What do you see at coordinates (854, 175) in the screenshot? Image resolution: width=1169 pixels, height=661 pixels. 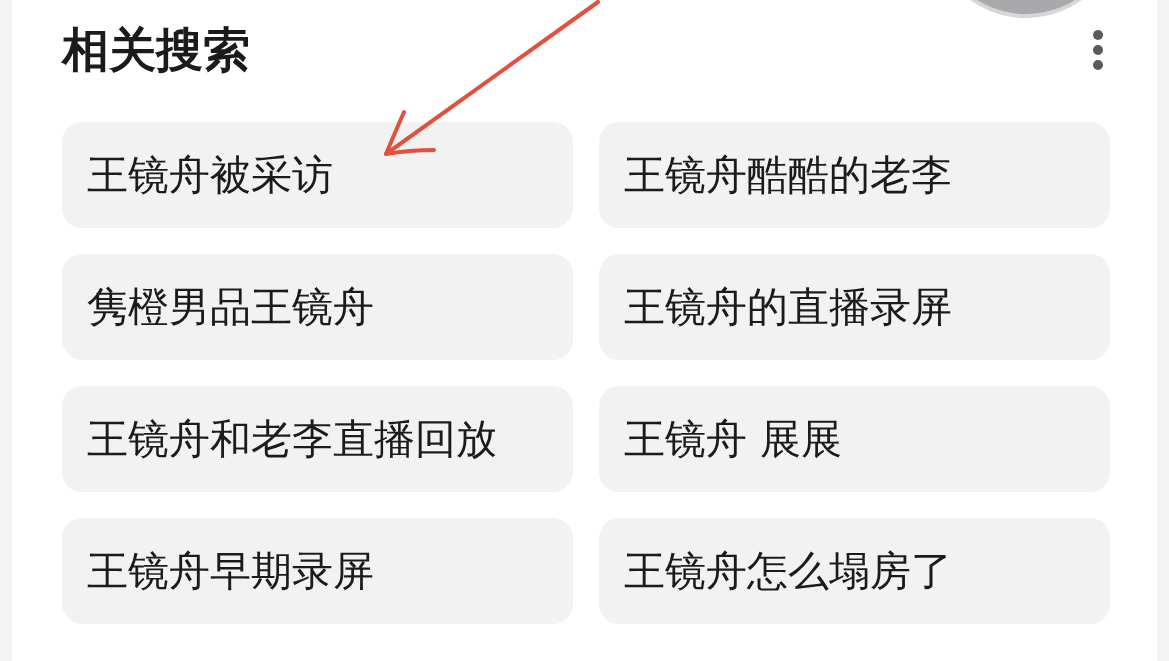 I see `related-search-button: 王镜舟酷酷的老李` at bounding box center [854, 175].